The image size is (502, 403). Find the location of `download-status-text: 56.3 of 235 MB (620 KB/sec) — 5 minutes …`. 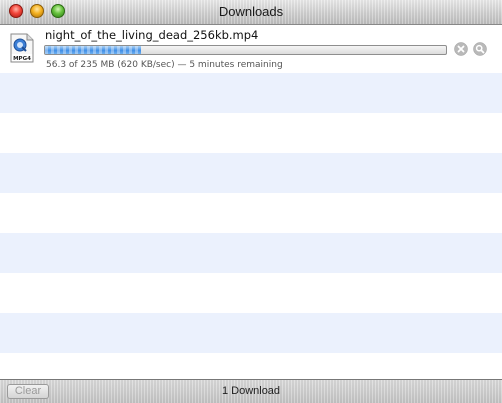

download-status-text: 56.3 of 235 MB (620 KB/sec) — 5 minutes … is located at coordinates (164, 65).